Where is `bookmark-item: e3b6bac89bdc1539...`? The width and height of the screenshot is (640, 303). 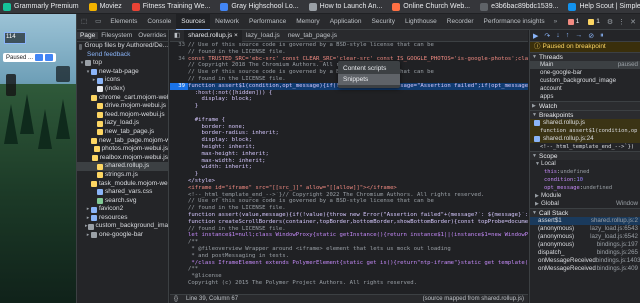
bookmark-item: e3b6bac89bdc1539... is located at coordinates (519, 6).